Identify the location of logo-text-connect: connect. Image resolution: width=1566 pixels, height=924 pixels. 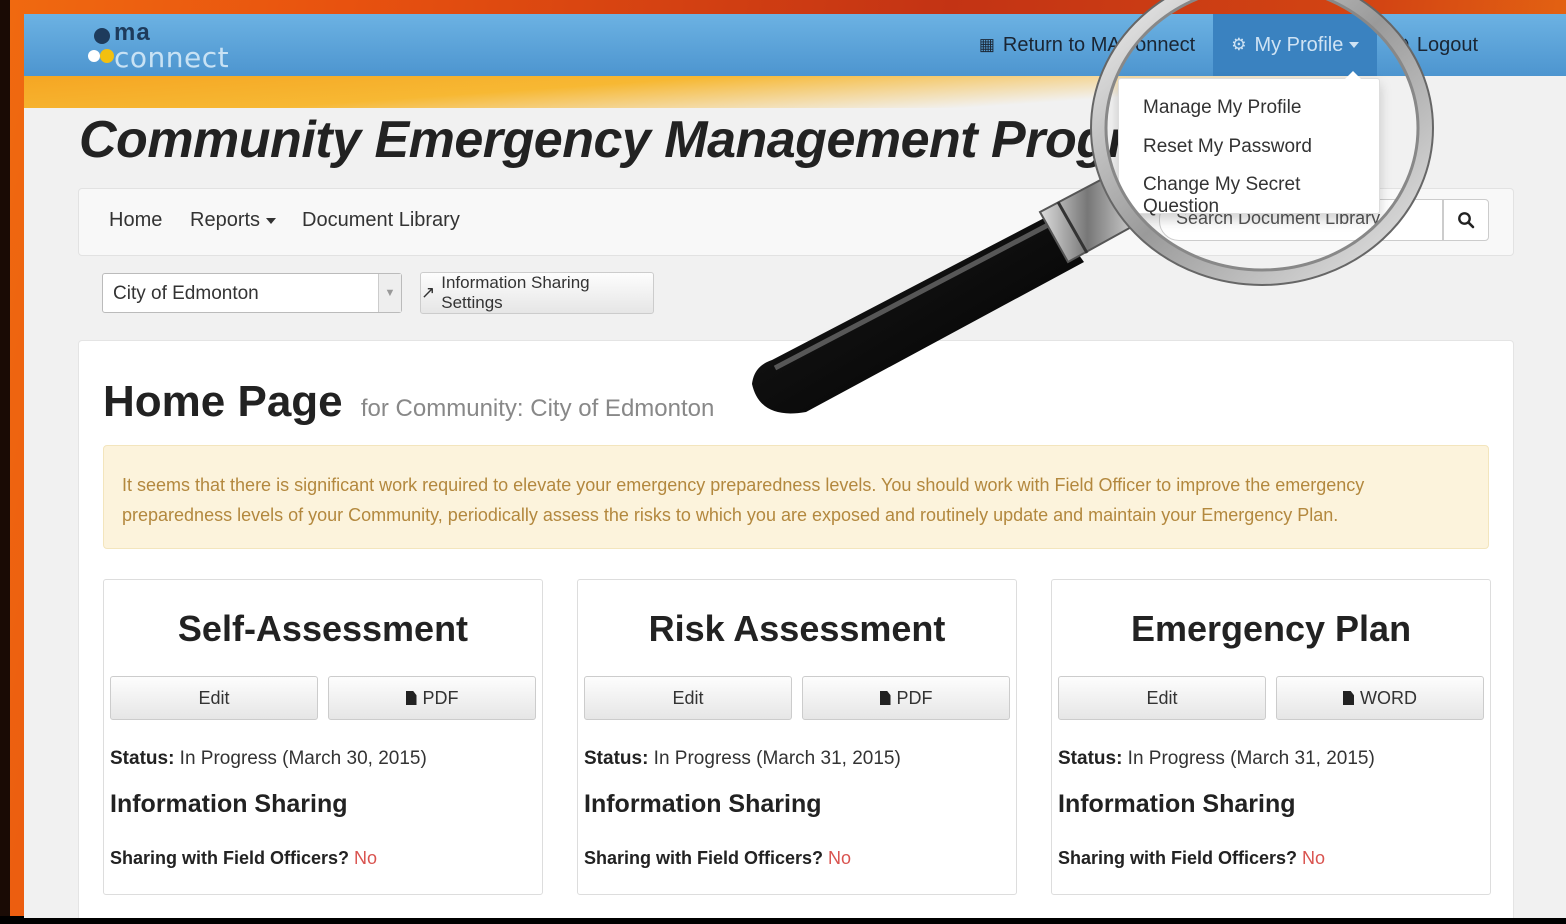
(172, 57).